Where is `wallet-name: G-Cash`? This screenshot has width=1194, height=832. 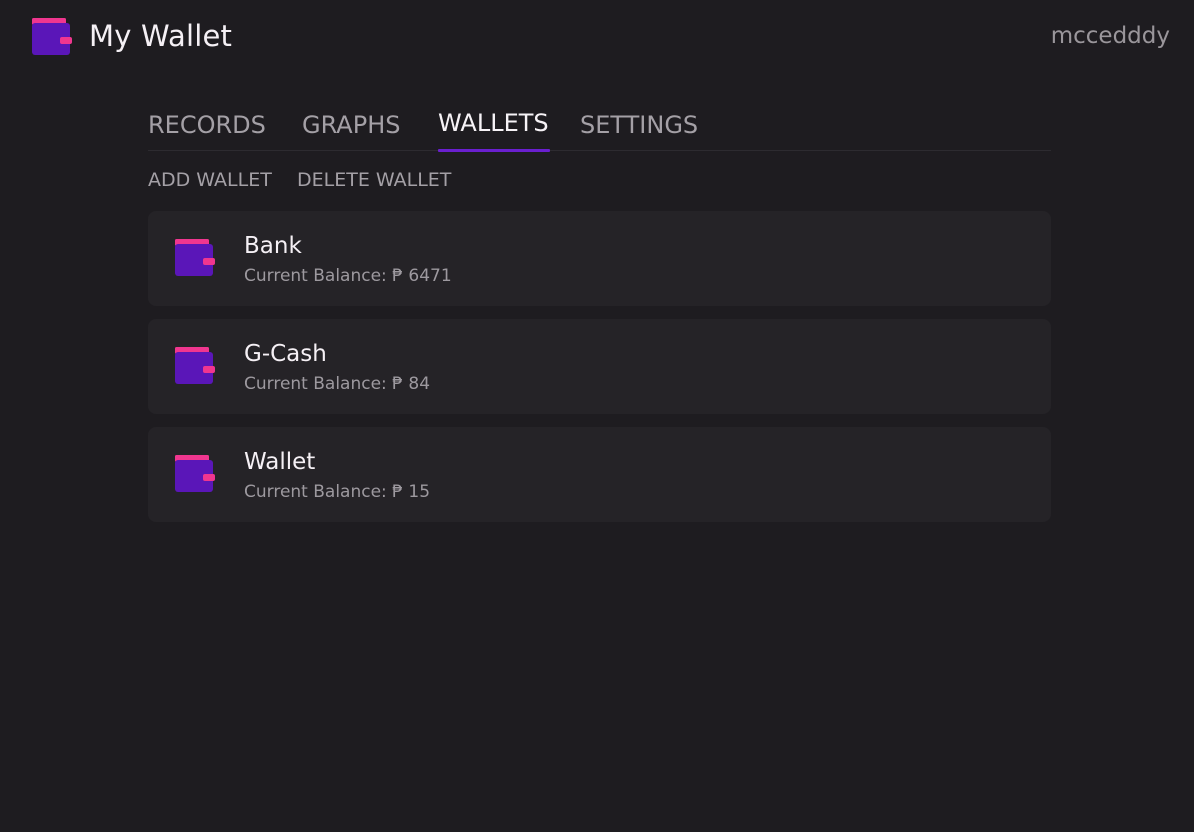
wallet-name: G-Cash is located at coordinates (285, 354).